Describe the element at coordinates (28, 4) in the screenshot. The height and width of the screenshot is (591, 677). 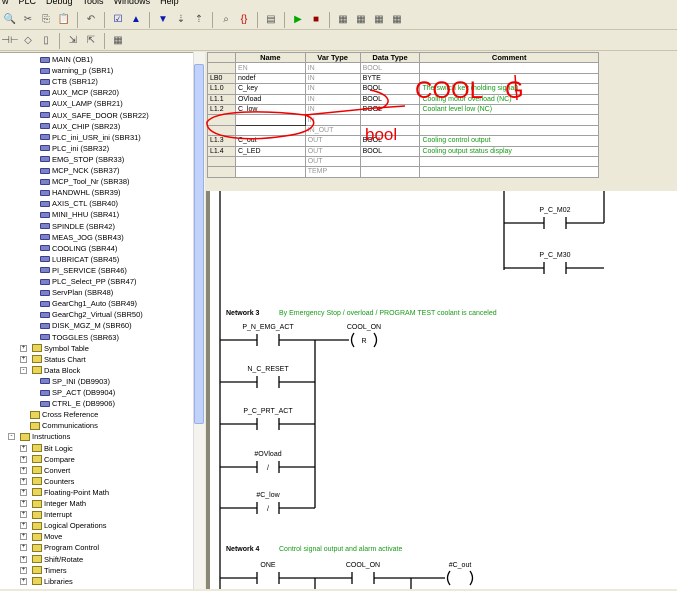
I see `menu-1: PLC` at that location.